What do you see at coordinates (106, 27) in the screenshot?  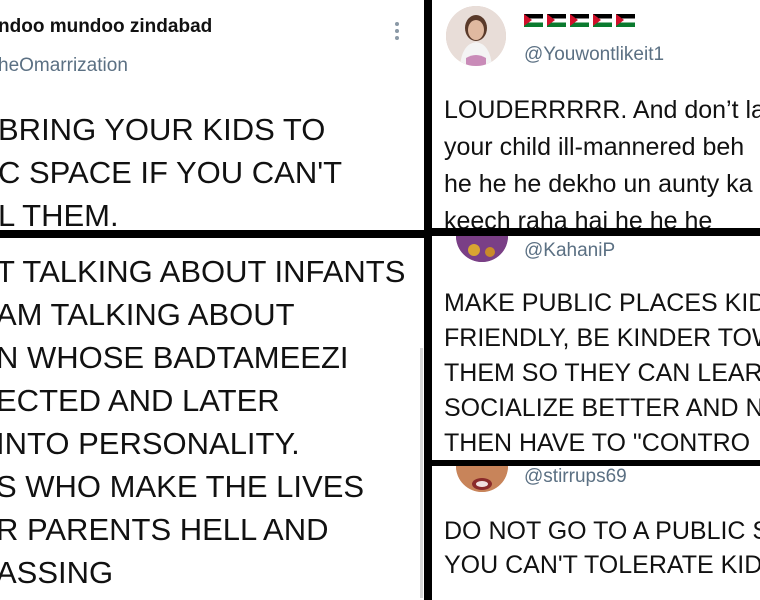 I see `author-display-name: ndoo mundoo zindabad` at bounding box center [106, 27].